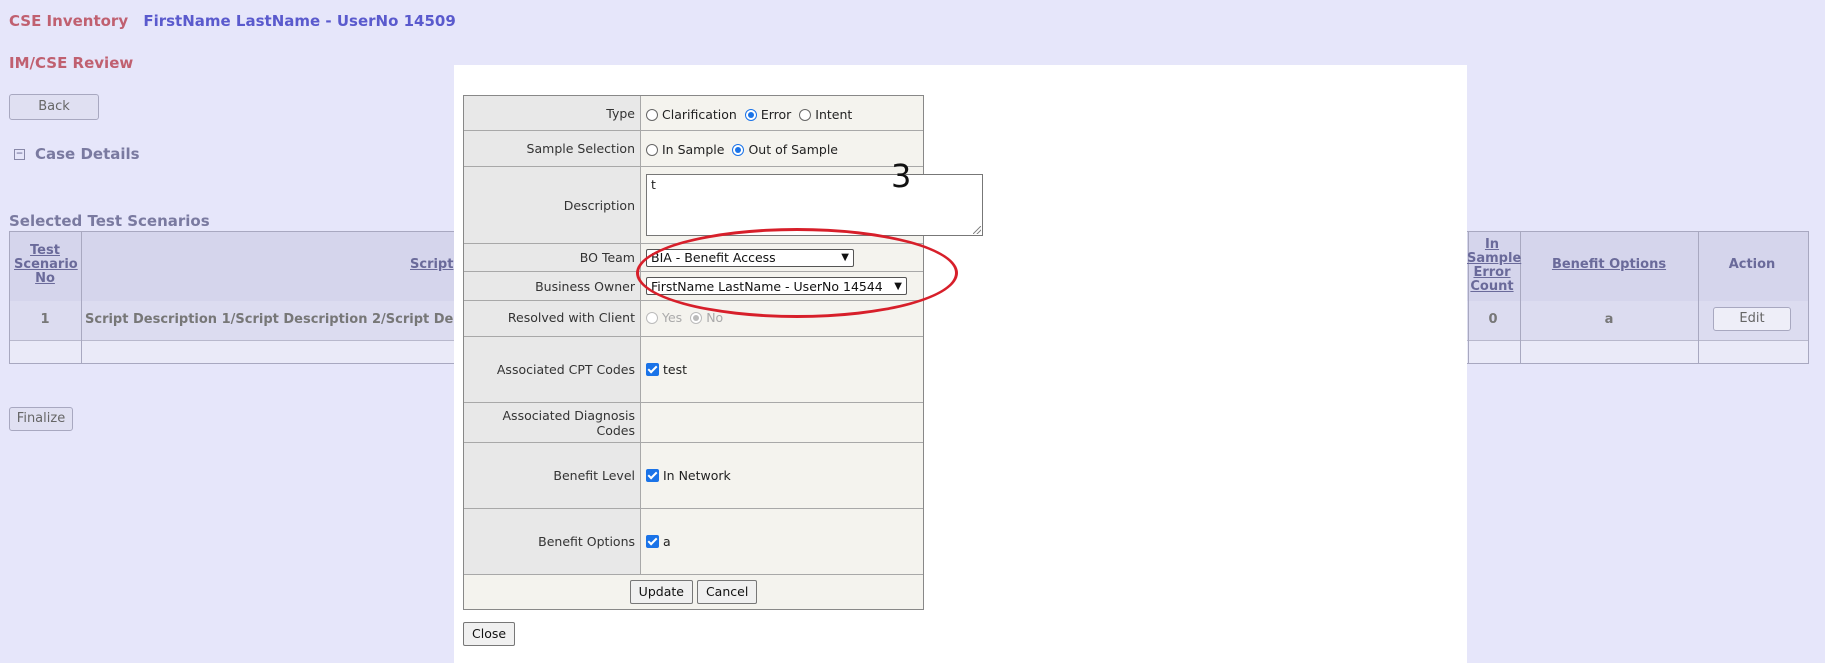 This screenshot has height=663, width=1825. Describe the element at coordinates (489, 634) in the screenshot. I see `close-button: Close` at that location.